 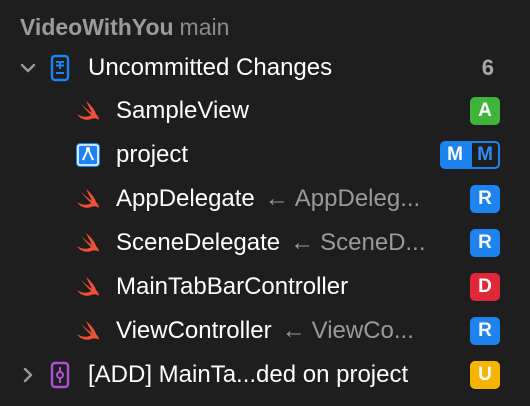 What do you see at coordinates (248, 374) in the screenshot?
I see `group-label: [ADD] MainTa...ded on project` at bounding box center [248, 374].